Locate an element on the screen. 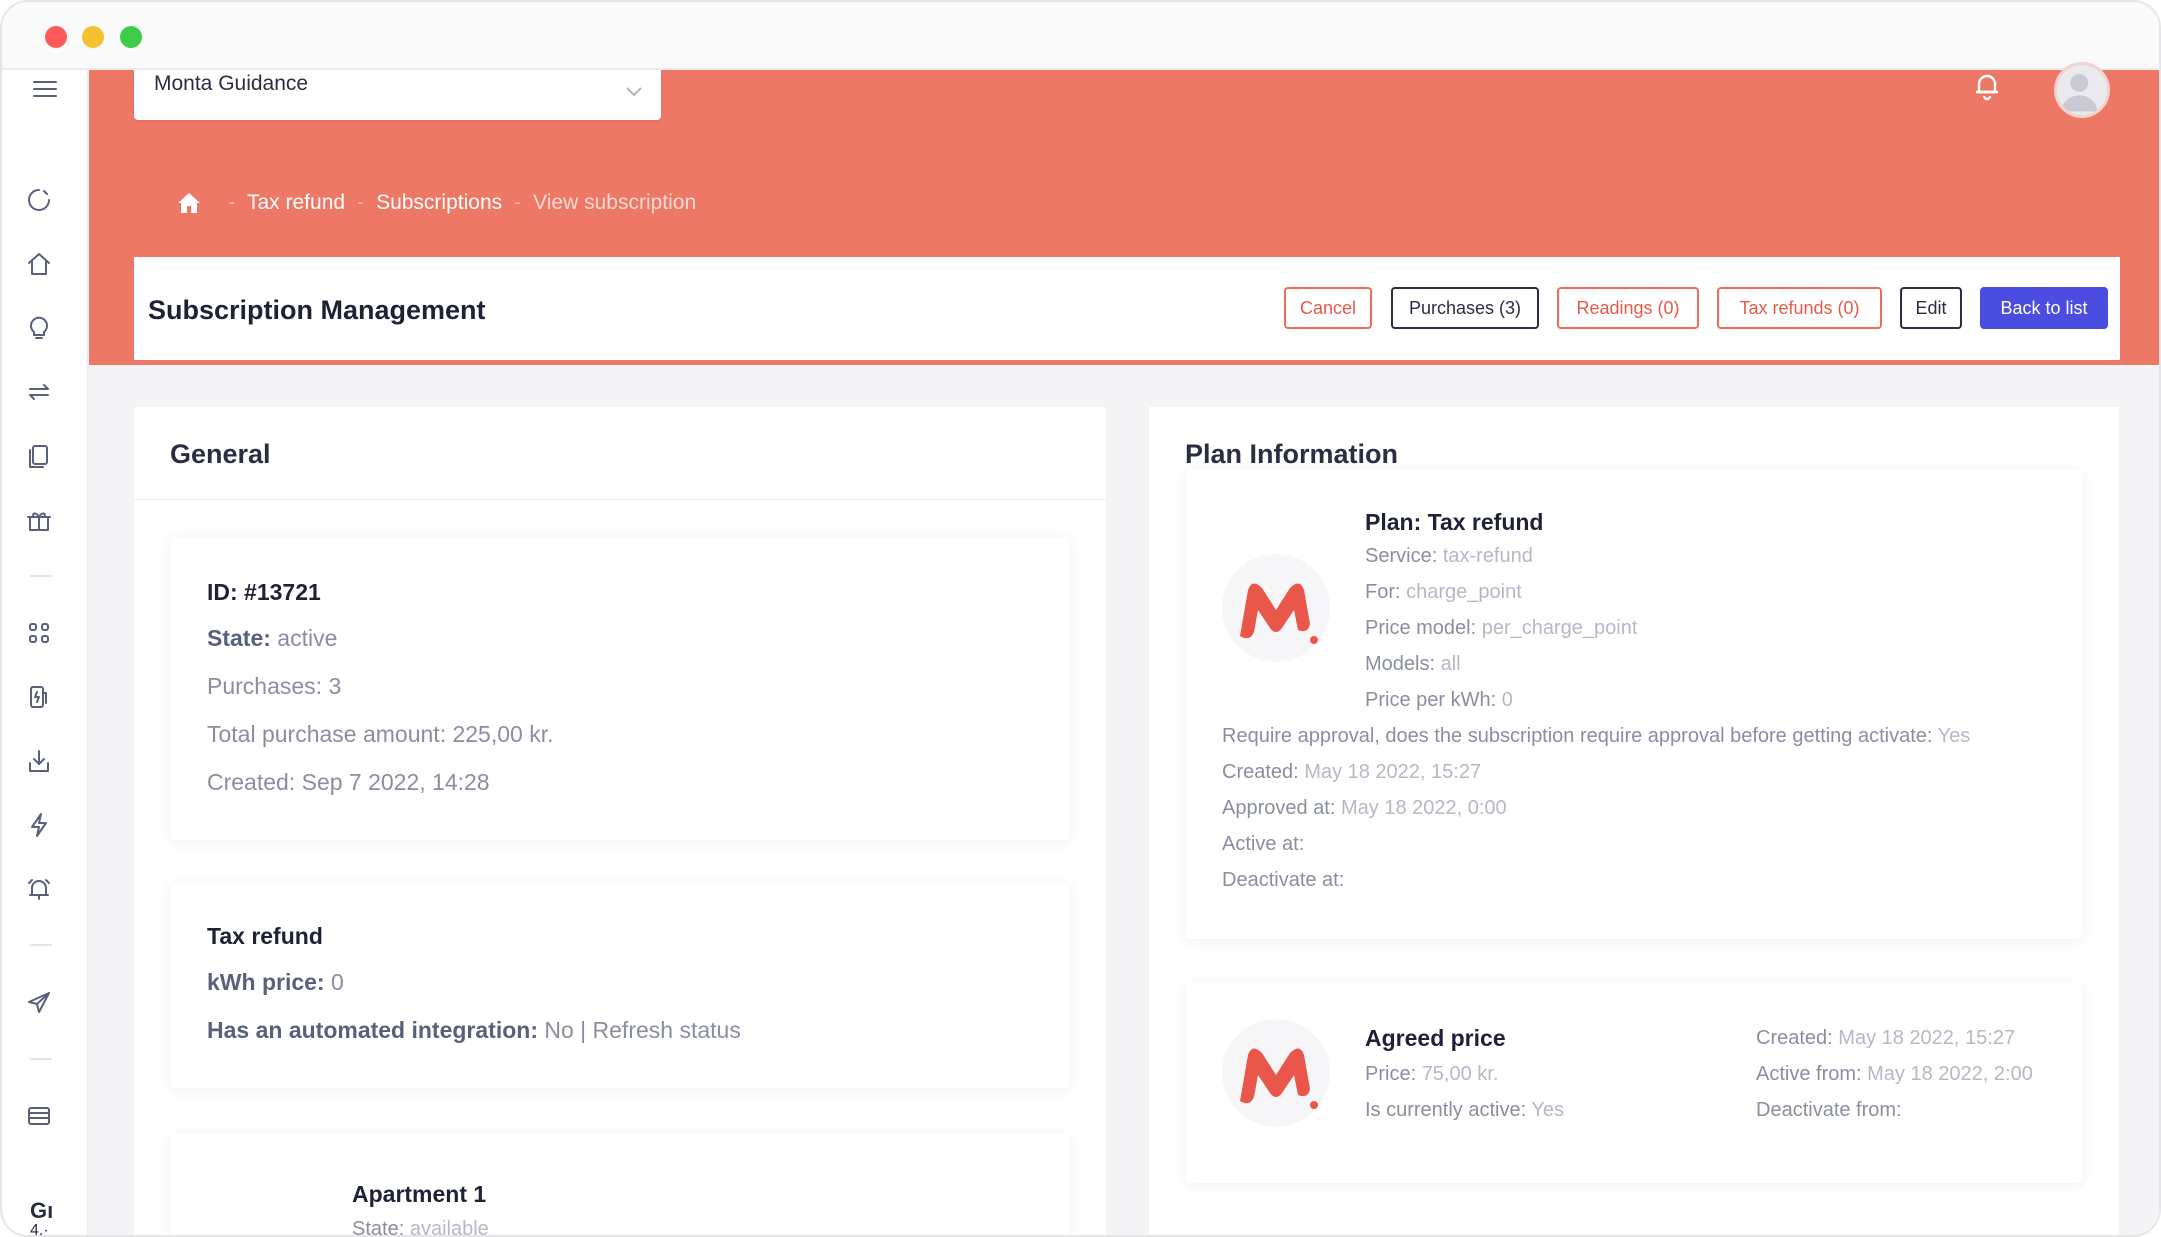 The width and height of the screenshot is (2161, 1237). breadcrumb-subscriptions: Subscriptions is located at coordinates (439, 203).